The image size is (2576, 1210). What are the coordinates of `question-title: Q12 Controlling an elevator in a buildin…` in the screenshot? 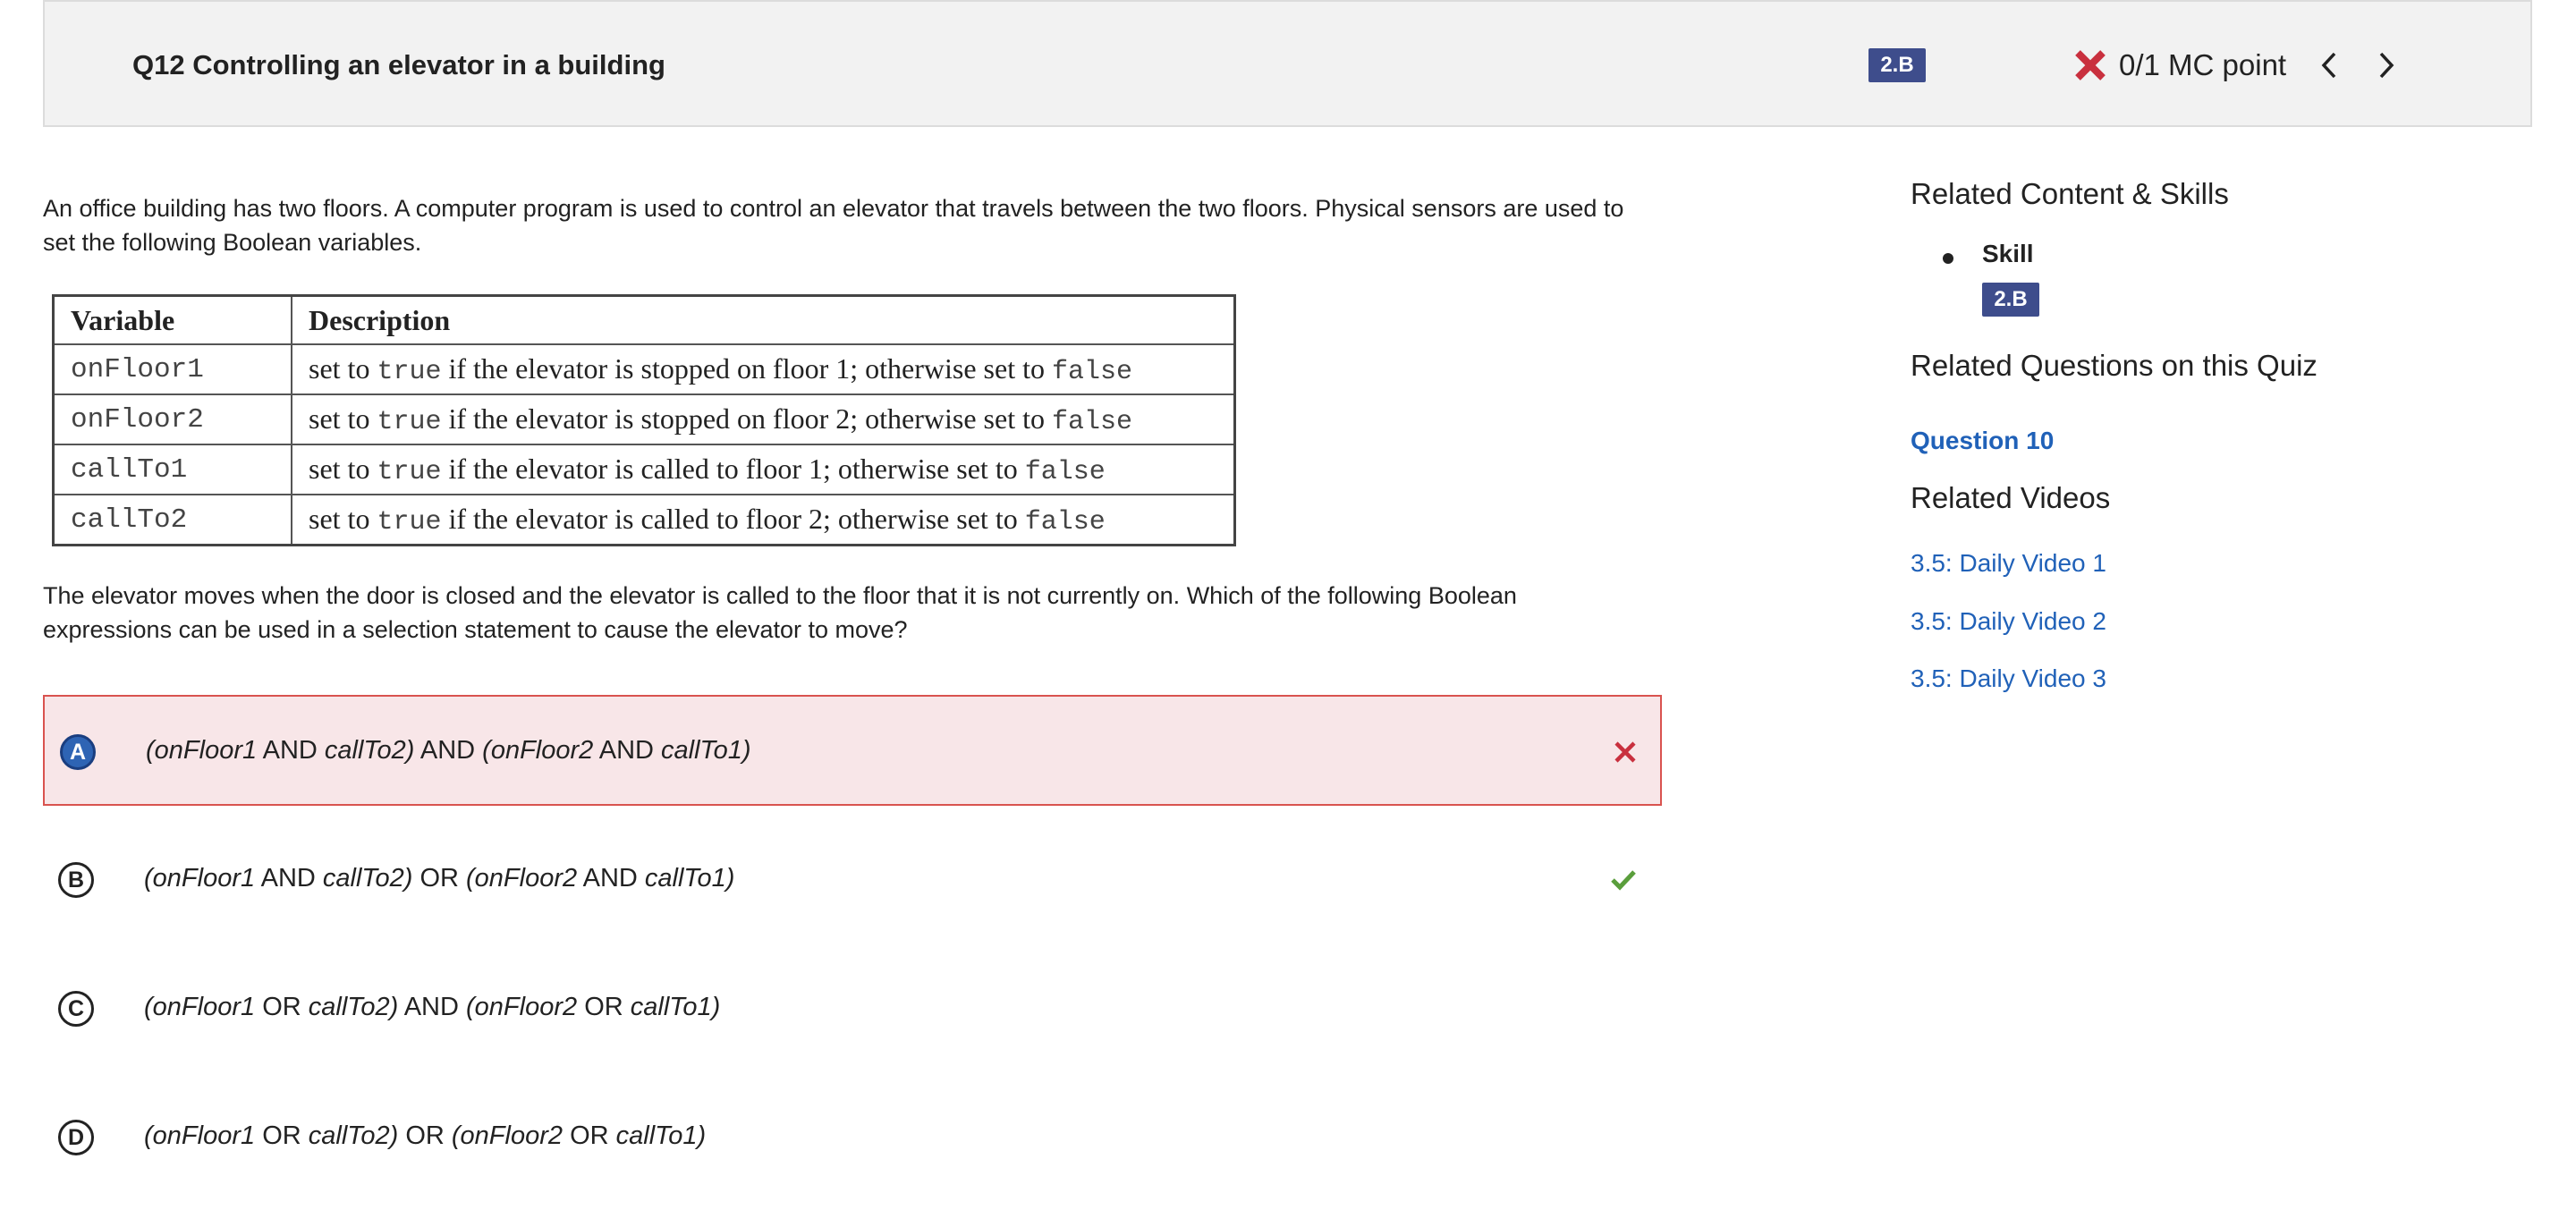 It's located at (398, 64).